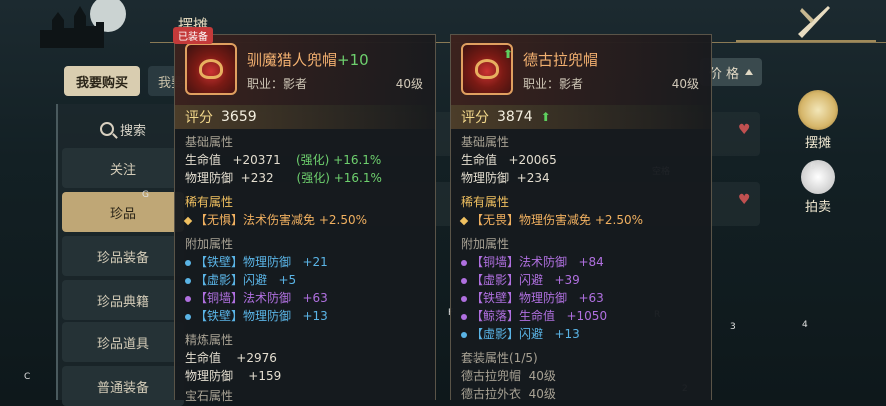 The width and height of the screenshot is (886, 406). What do you see at coordinates (123, 129) in the screenshot?
I see `search-button: 搜索` at bounding box center [123, 129].